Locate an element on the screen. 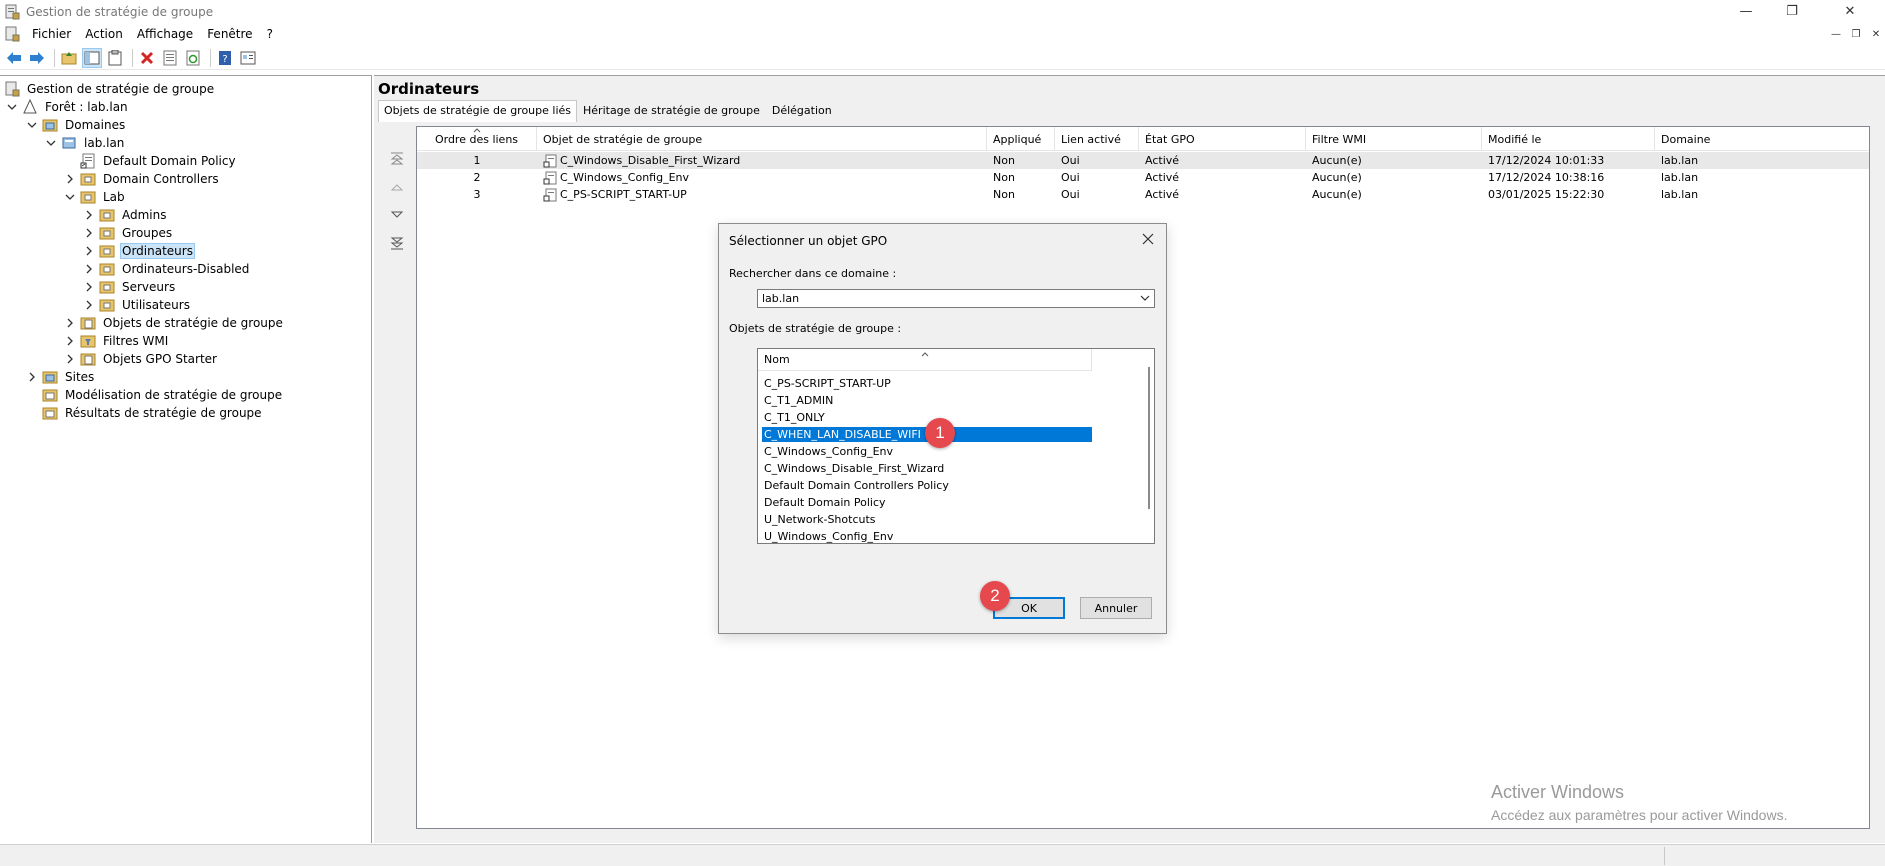  list-item: C_PS-SCRIPT_START-UP is located at coordinates (927, 383).